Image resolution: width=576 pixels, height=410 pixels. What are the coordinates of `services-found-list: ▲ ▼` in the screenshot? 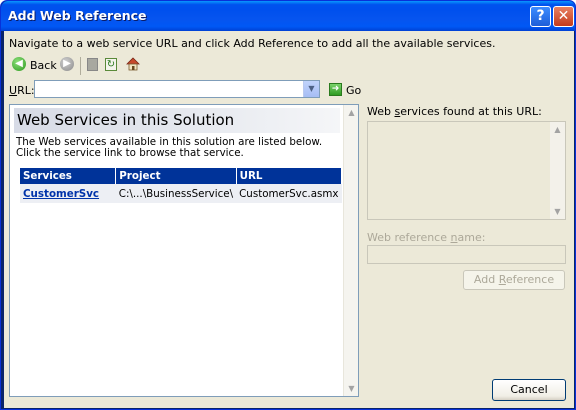 It's located at (466, 170).